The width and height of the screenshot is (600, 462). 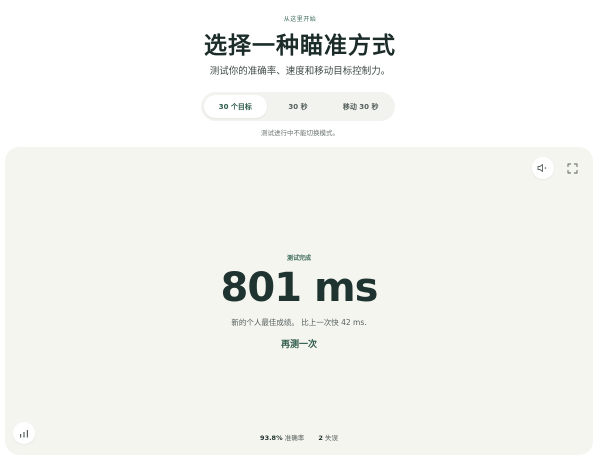 What do you see at coordinates (300, 46) in the screenshot?
I see `page-title: 选择一种瞄准方式` at bounding box center [300, 46].